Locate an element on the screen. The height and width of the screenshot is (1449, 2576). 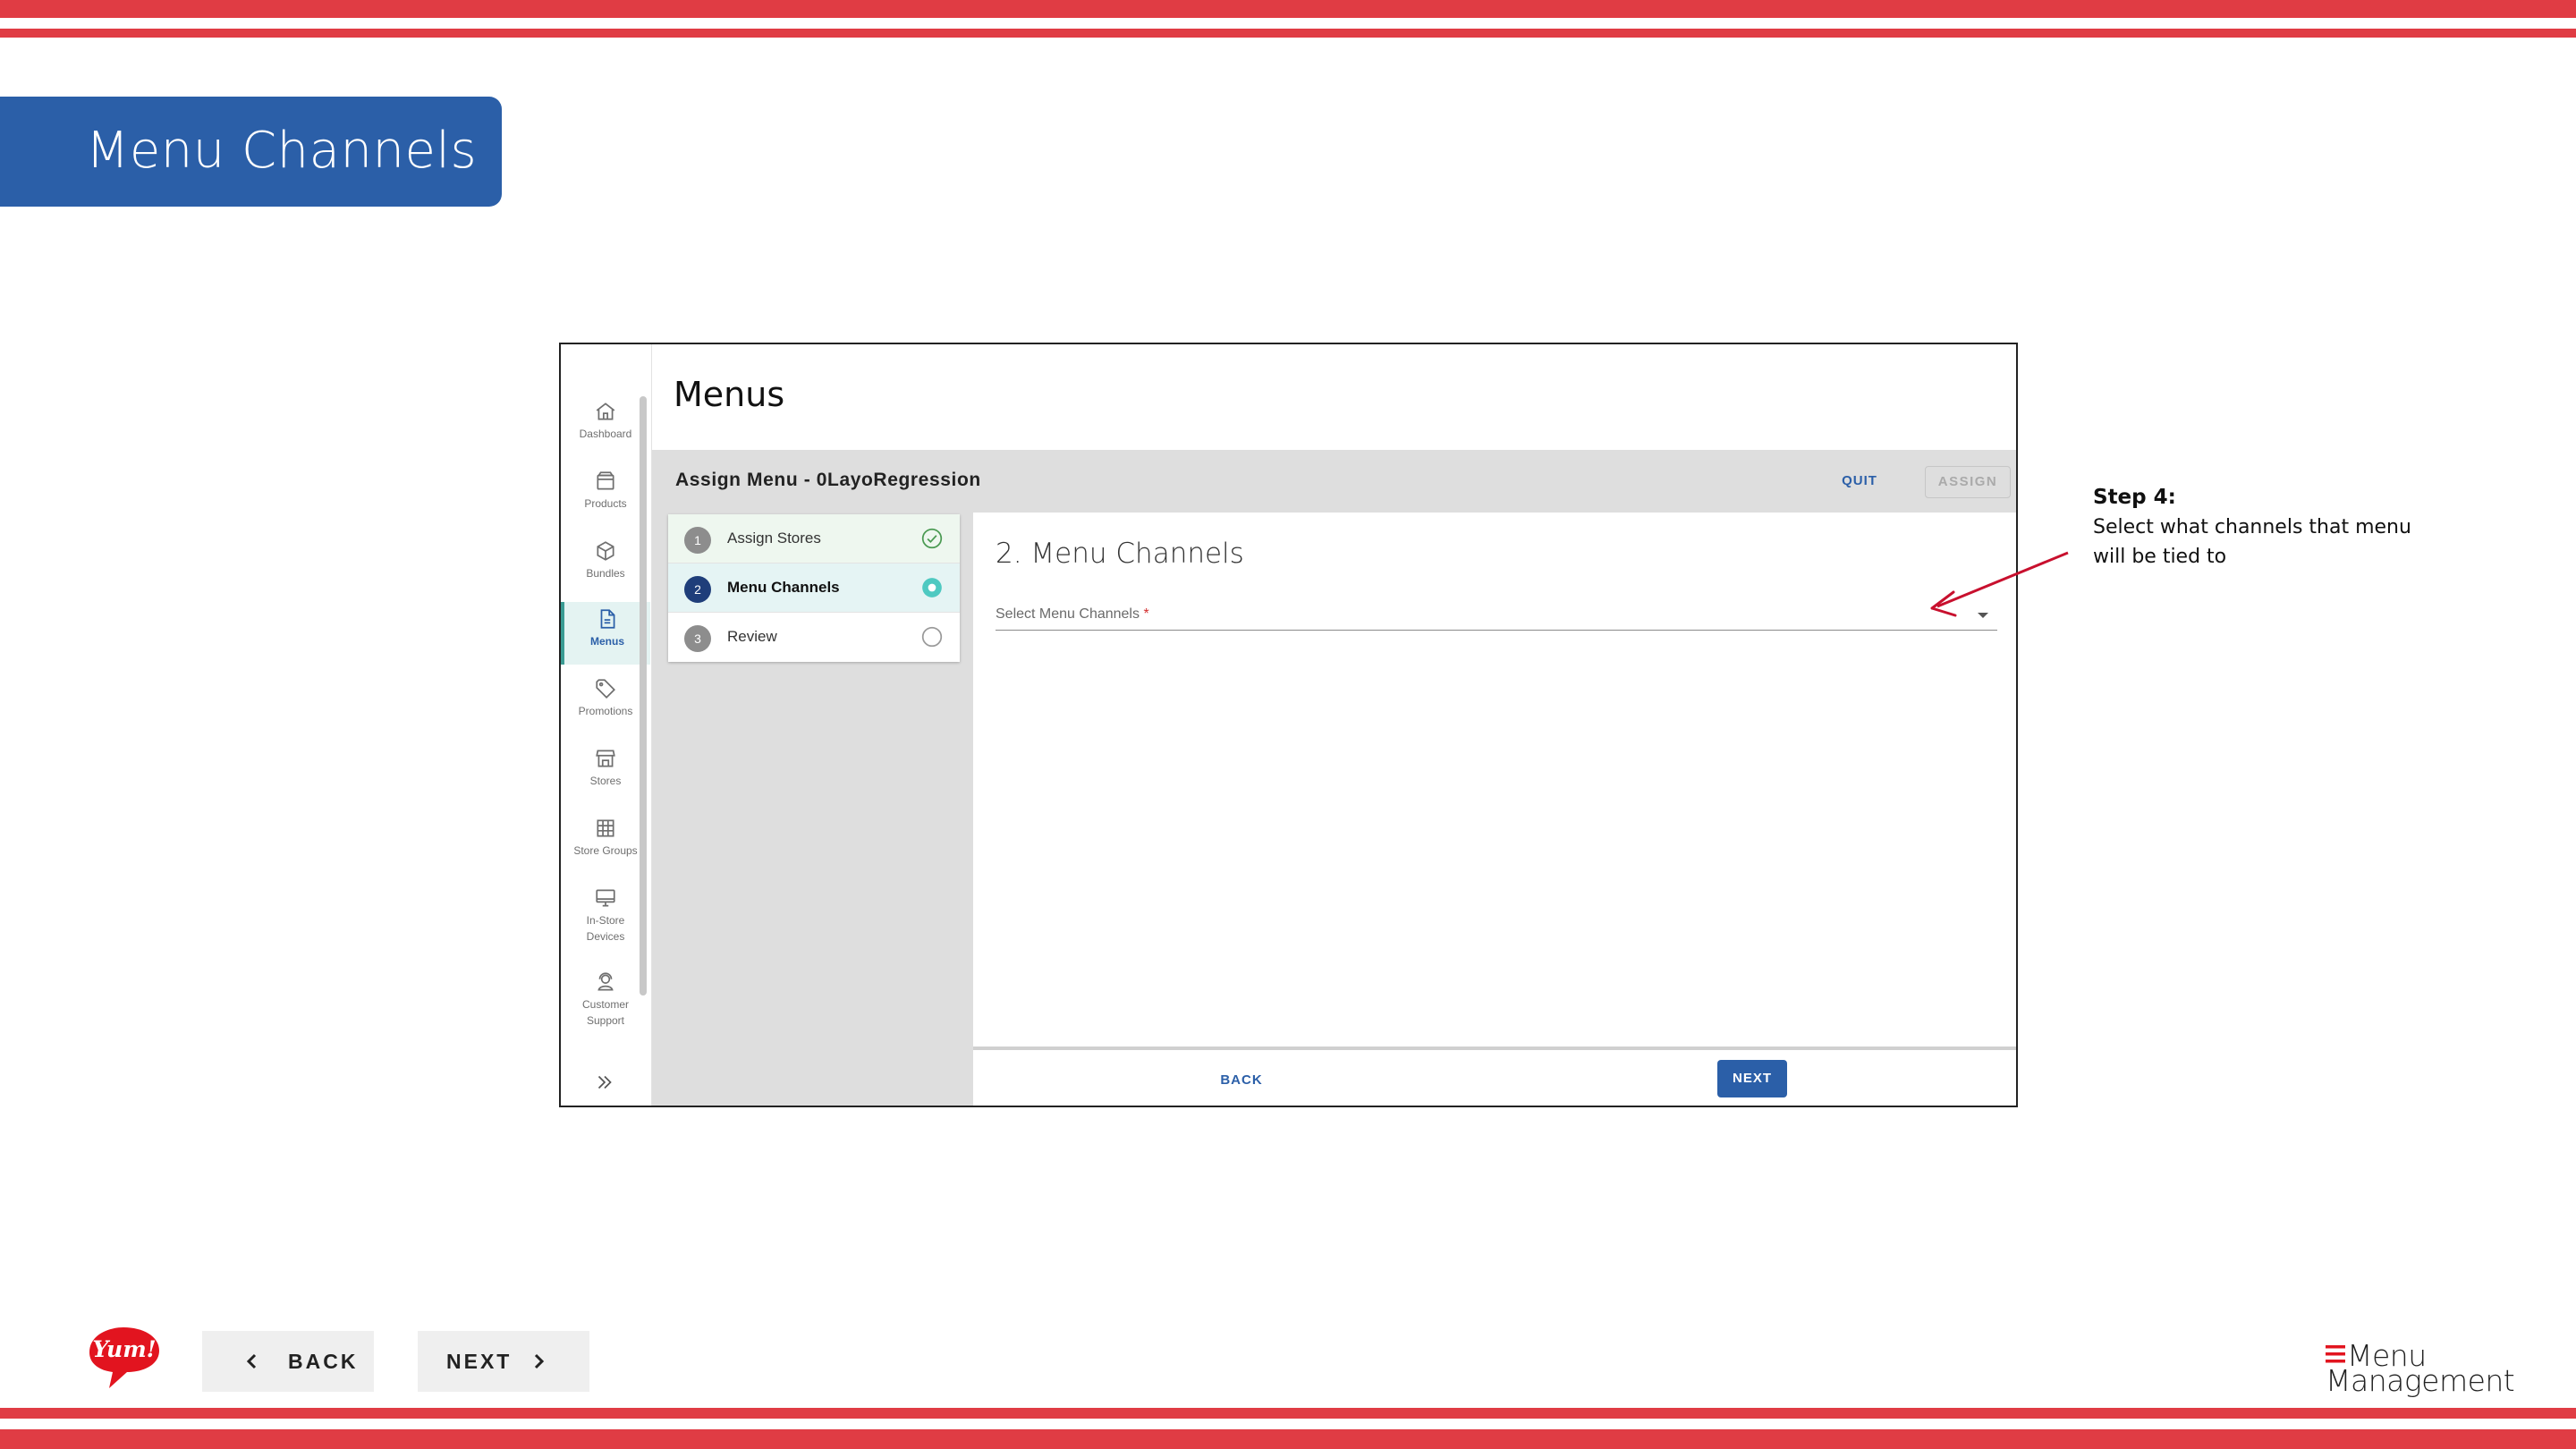
sidebar-item-menus: Menus is located at coordinates (605, 633).